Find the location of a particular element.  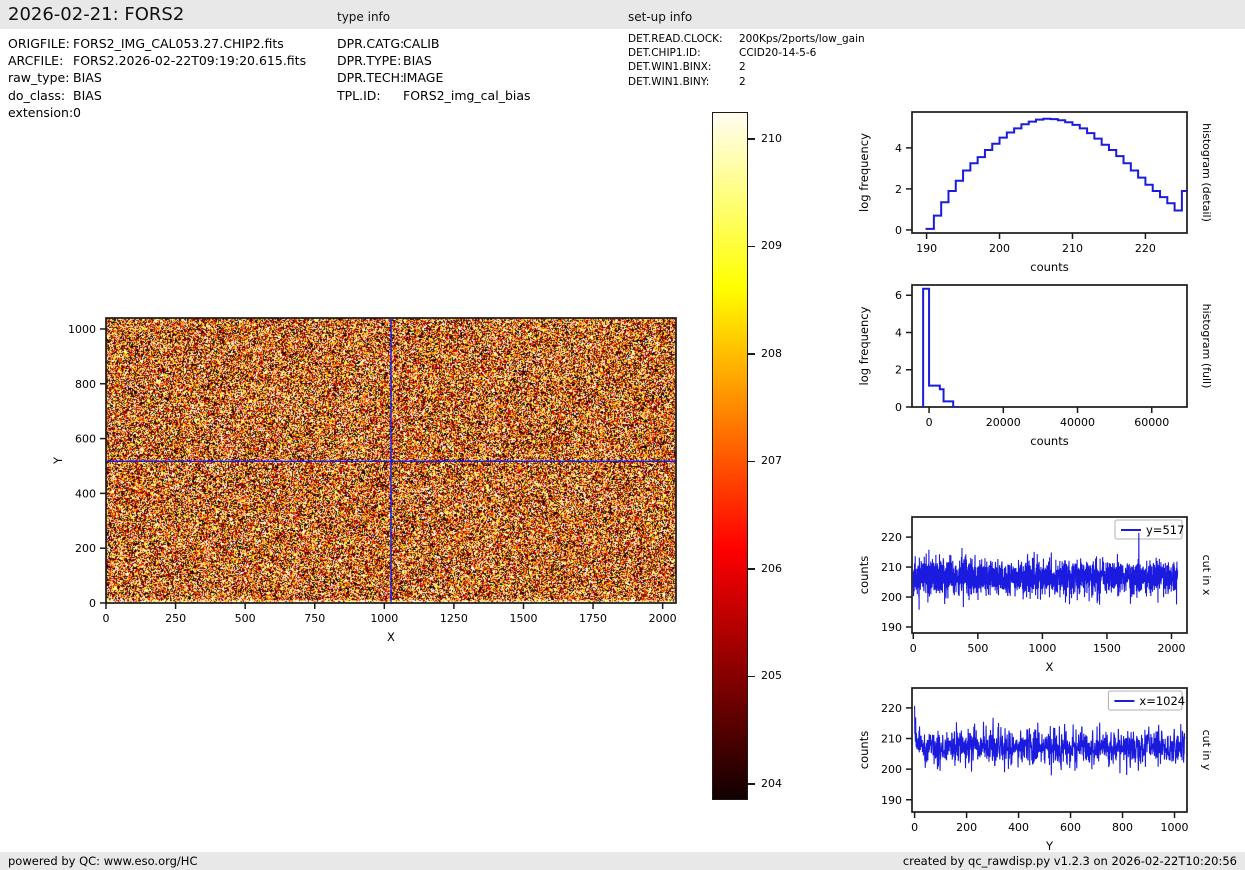

info-value: CCID20-14-5-6 is located at coordinates (778, 53).